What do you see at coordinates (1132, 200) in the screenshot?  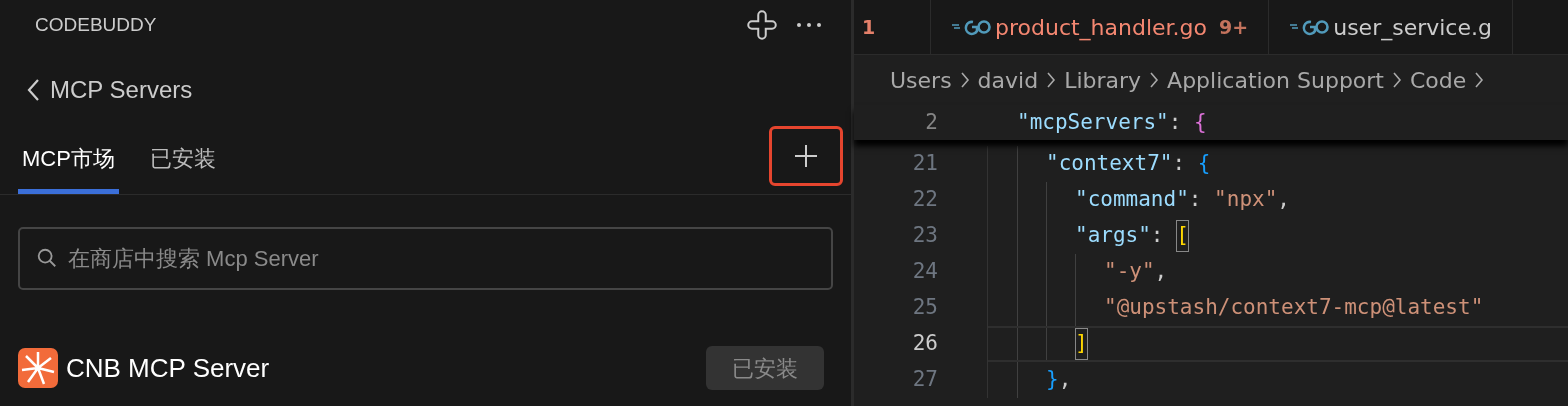 I see `code-token: "command"` at bounding box center [1132, 200].